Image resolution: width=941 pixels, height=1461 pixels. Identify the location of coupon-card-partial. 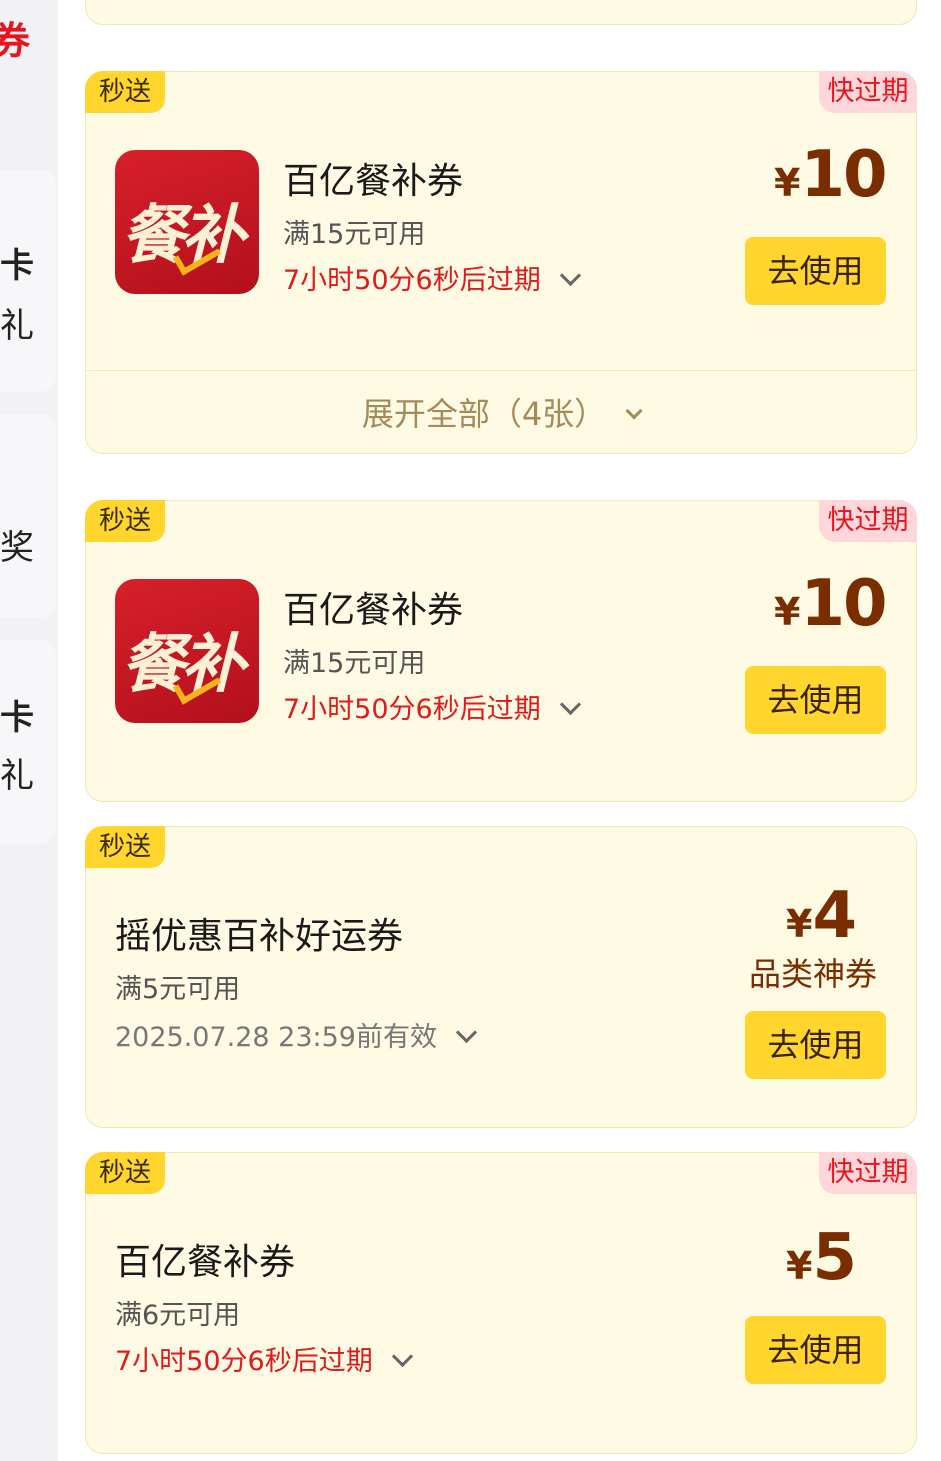
(501, 12).